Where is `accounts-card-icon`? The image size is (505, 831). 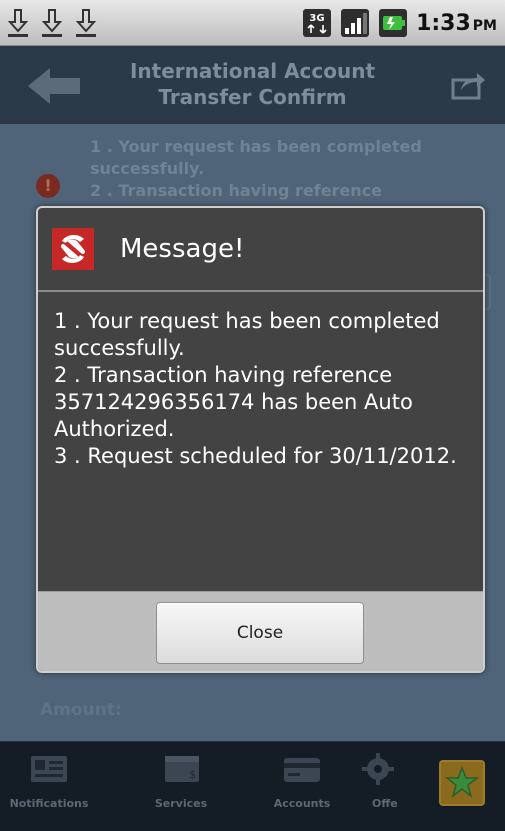 accounts-card-icon is located at coordinates (302, 770).